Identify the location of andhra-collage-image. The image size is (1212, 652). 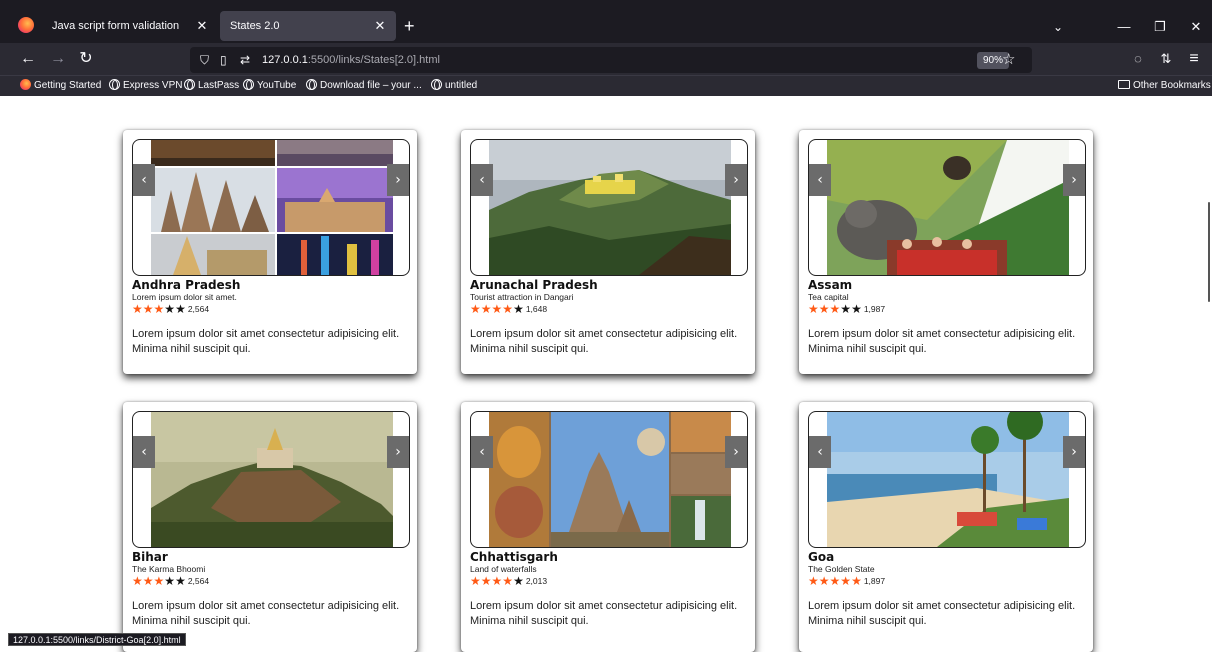
(272, 207).